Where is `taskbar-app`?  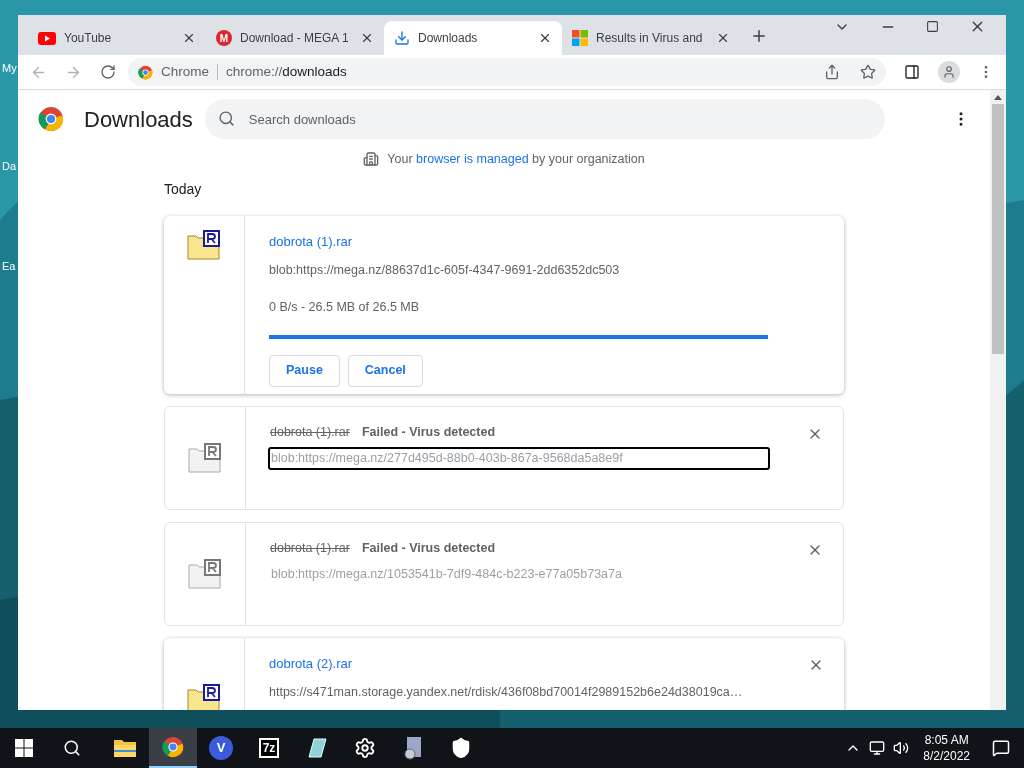
taskbar-app is located at coordinates (173, 748).